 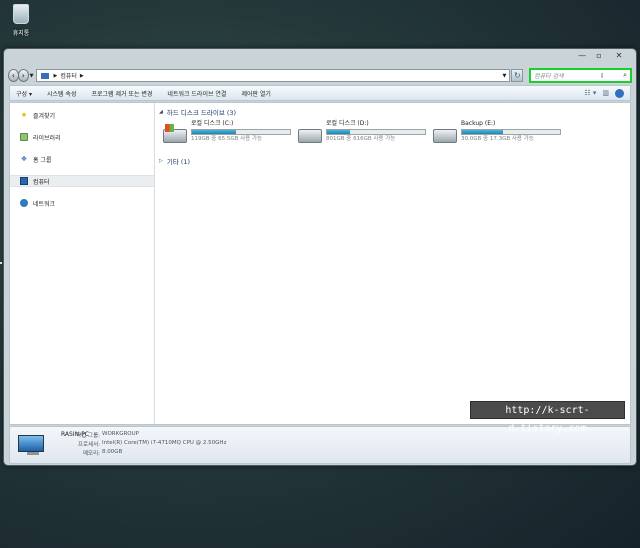 What do you see at coordinates (21, 33) in the screenshot?
I see `recycle-bin-label: 휴지통` at bounding box center [21, 33].